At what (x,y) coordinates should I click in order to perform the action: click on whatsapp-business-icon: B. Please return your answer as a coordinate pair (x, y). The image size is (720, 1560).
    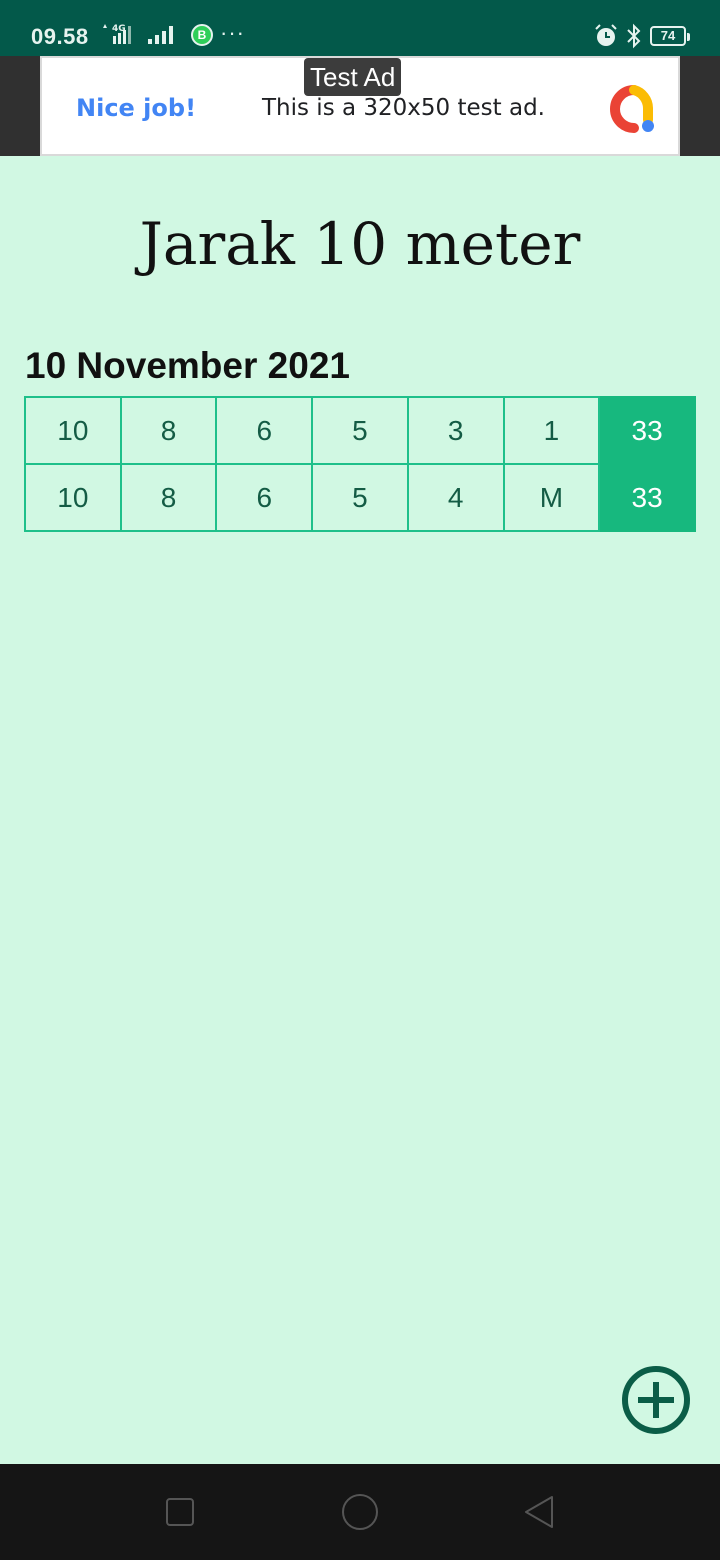
    Looking at the image, I should click on (202, 35).